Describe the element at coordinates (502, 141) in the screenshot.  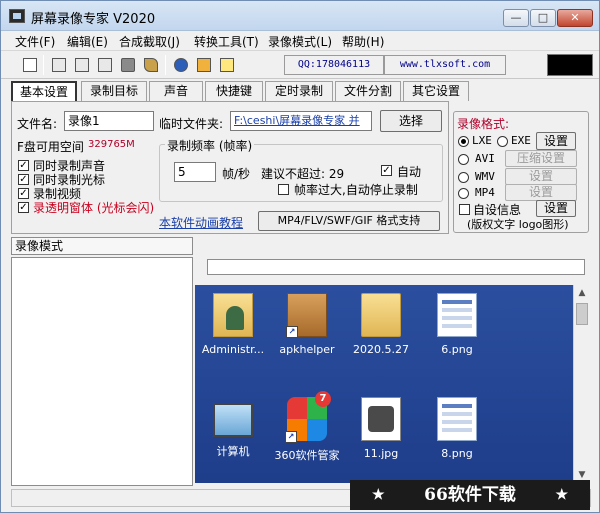
I see `format-exe-radio` at that location.